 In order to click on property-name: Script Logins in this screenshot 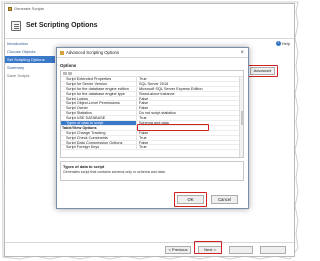, I will do `click(77, 98)`.